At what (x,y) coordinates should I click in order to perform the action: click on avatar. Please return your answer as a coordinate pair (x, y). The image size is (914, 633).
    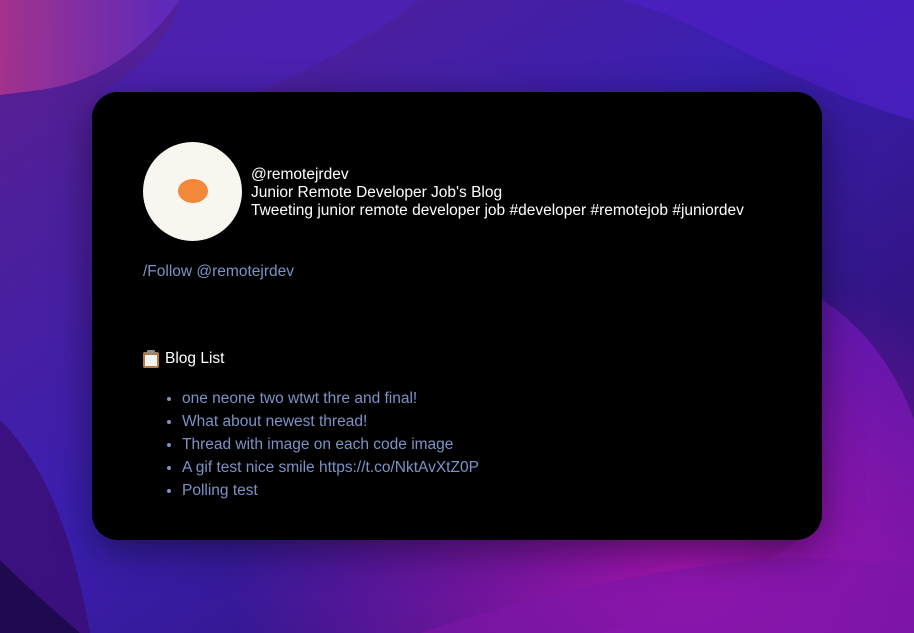
    Looking at the image, I should click on (192, 191).